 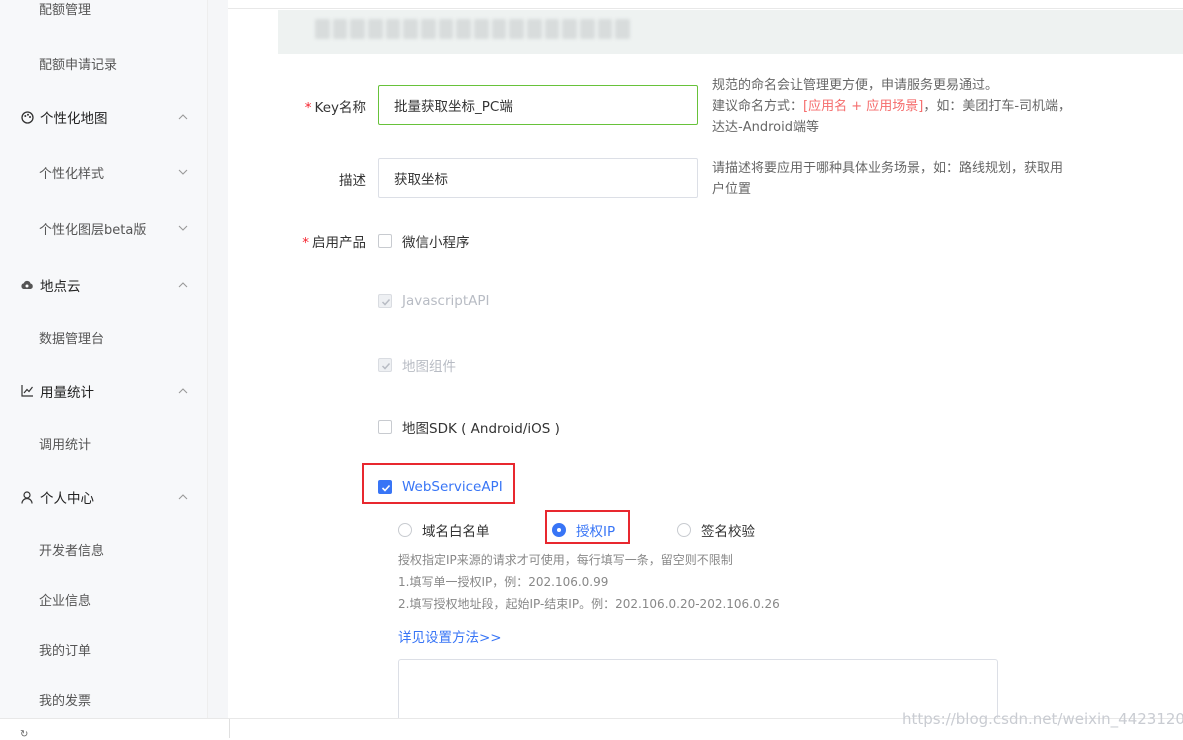 I want to click on sidebar-item-my-invoices: 我的发票, so click(x=104, y=699).